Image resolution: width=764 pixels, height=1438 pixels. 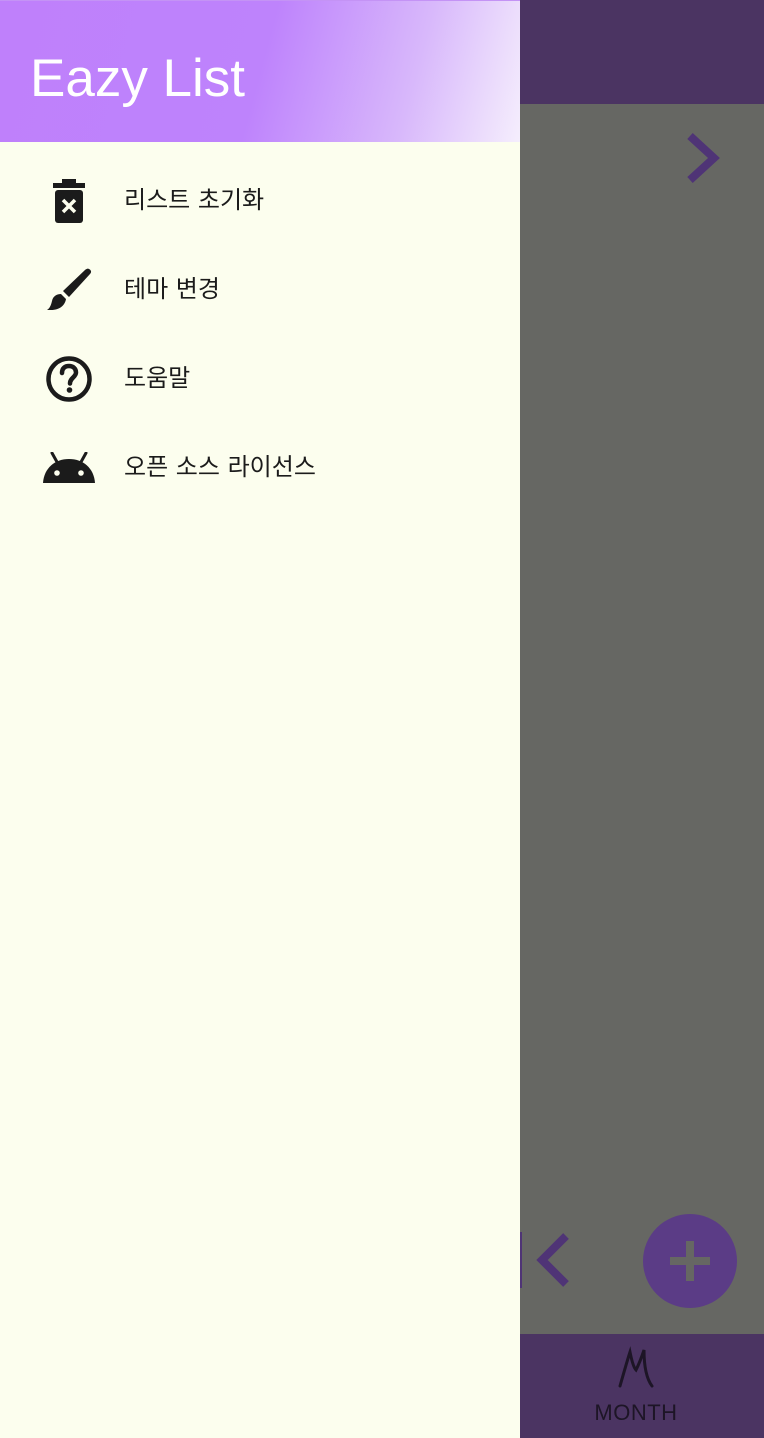 I want to click on menu-item-label: 리스트 초기화, so click(x=194, y=200).